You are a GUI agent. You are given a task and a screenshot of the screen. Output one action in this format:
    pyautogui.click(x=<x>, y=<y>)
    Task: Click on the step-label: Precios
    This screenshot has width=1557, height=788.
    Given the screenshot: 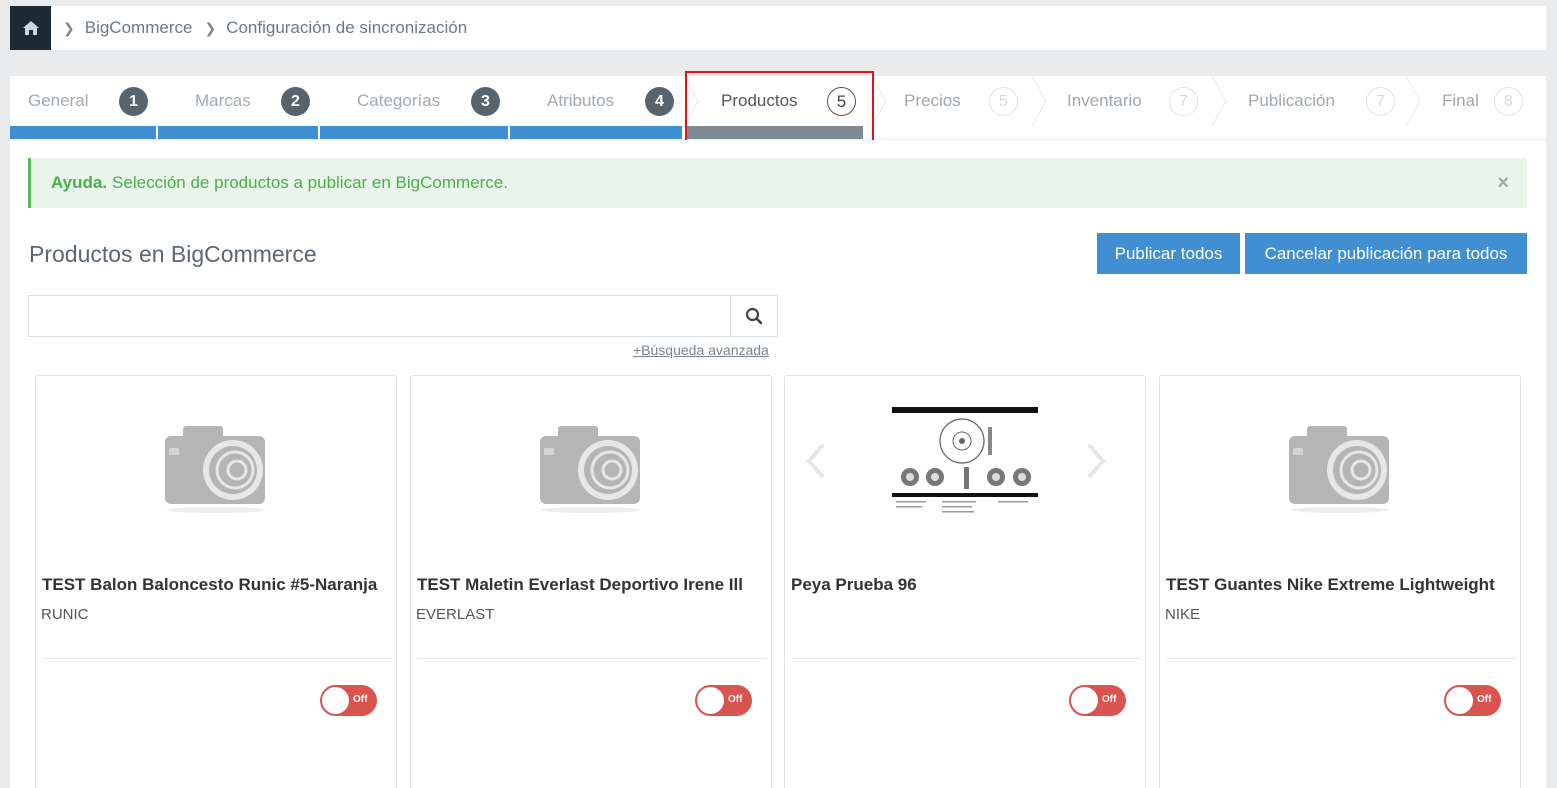 What is the action you would take?
    pyautogui.click(x=932, y=100)
    